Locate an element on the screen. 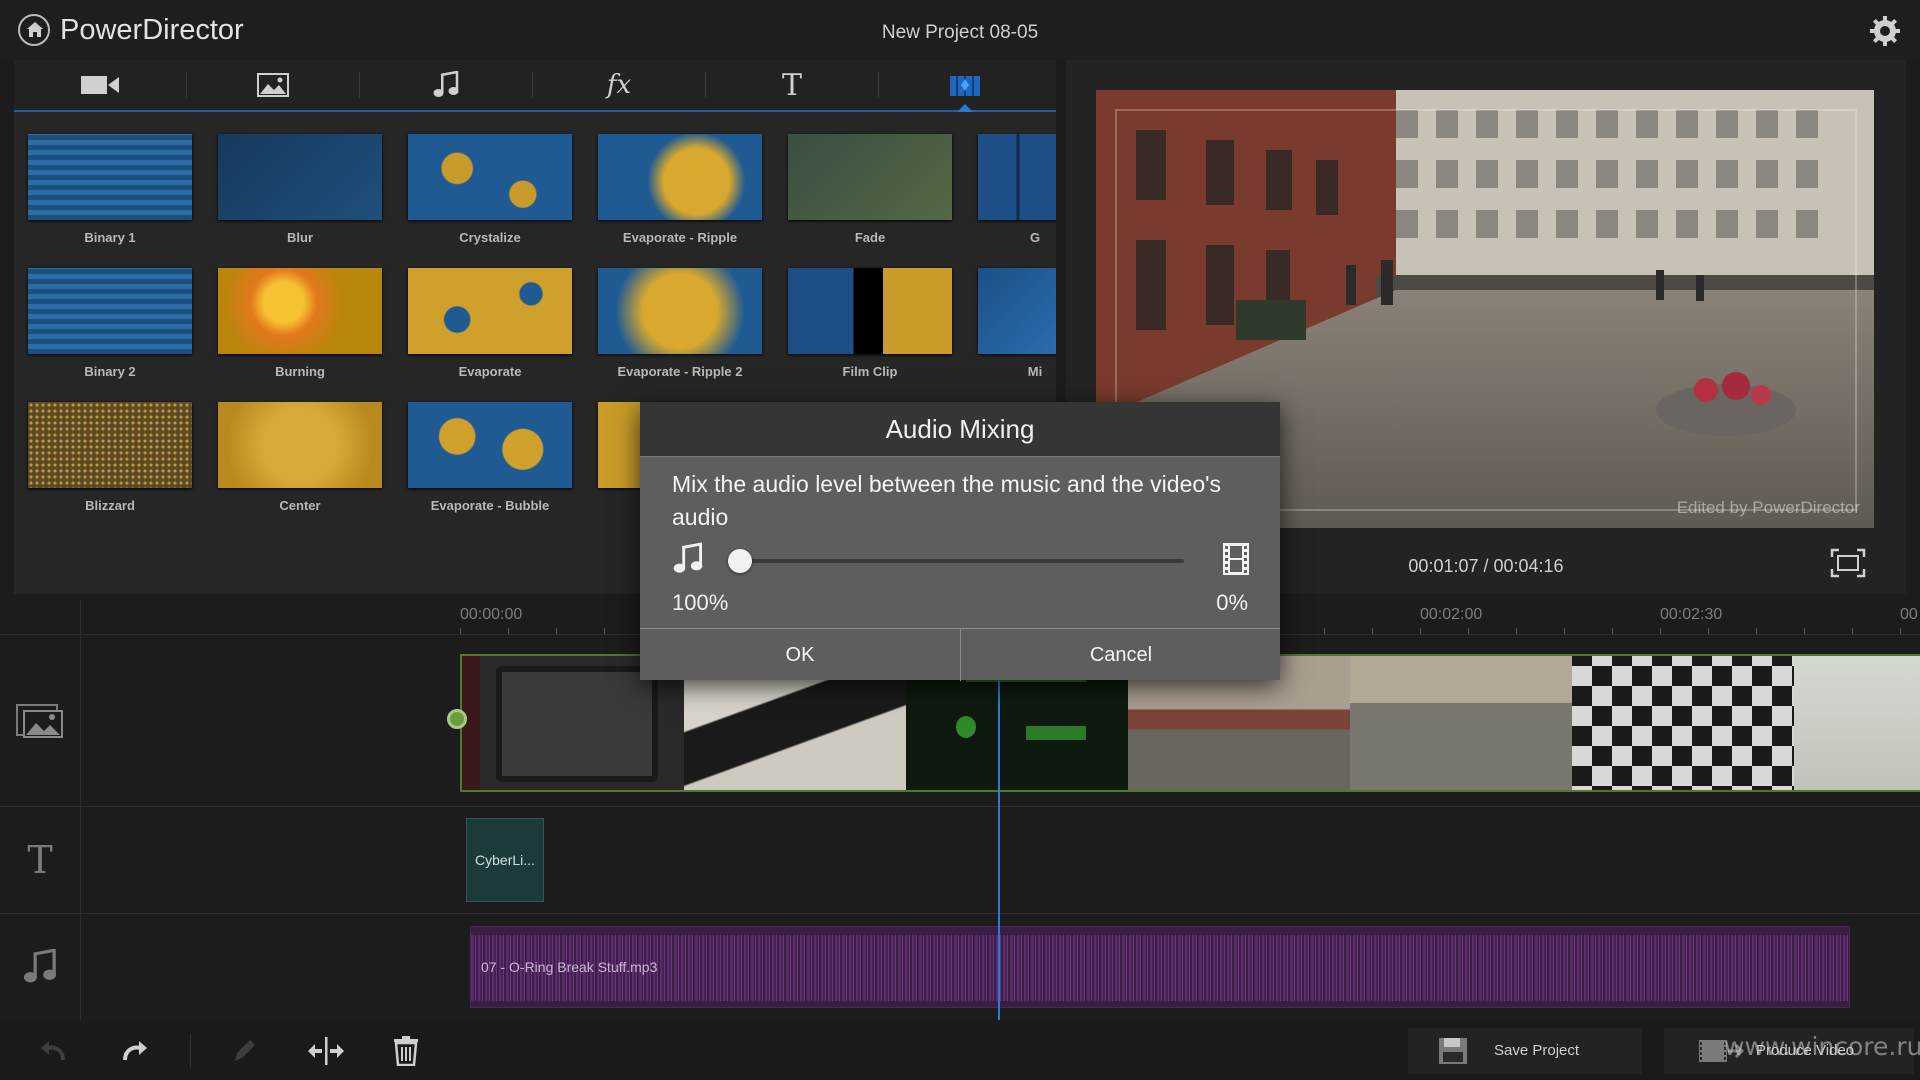  library-tabs: fx T is located at coordinates (535, 86).